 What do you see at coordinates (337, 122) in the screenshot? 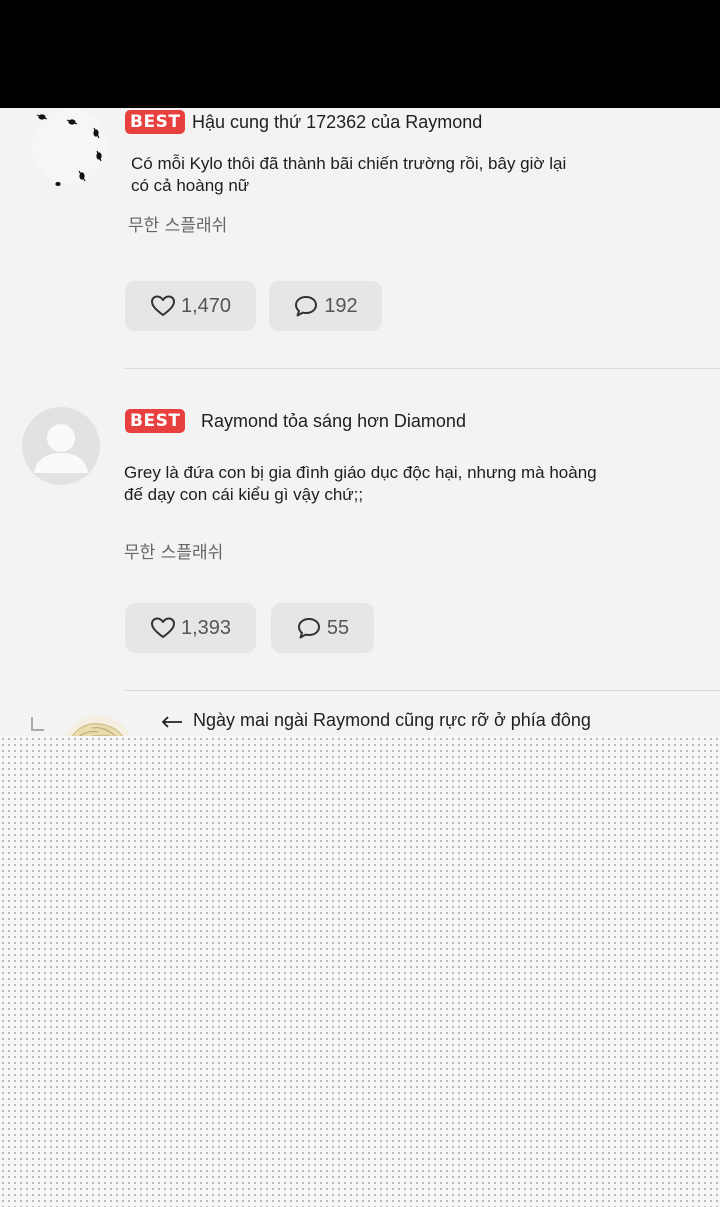
I see `comment-username: Hậu cung thứ 172362 của Raymond` at bounding box center [337, 122].